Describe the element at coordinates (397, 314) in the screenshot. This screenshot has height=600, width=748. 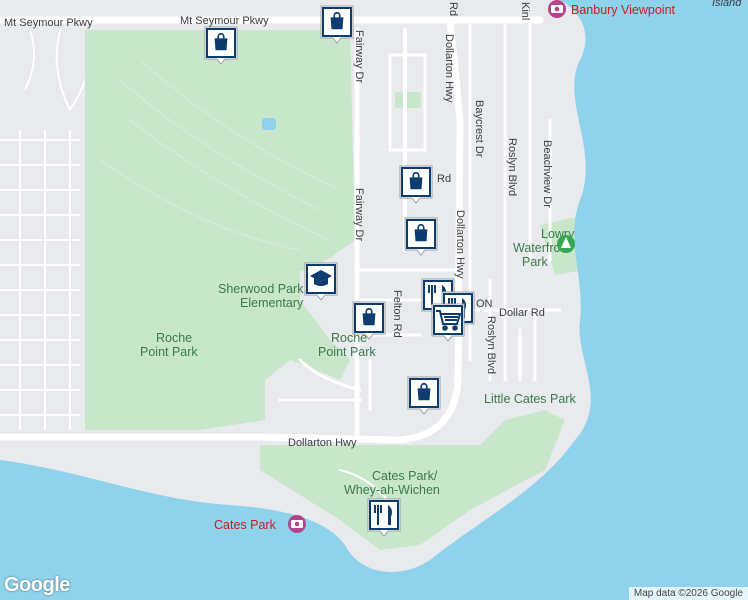
I see `label-felton-rd: Felton Rd` at that location.